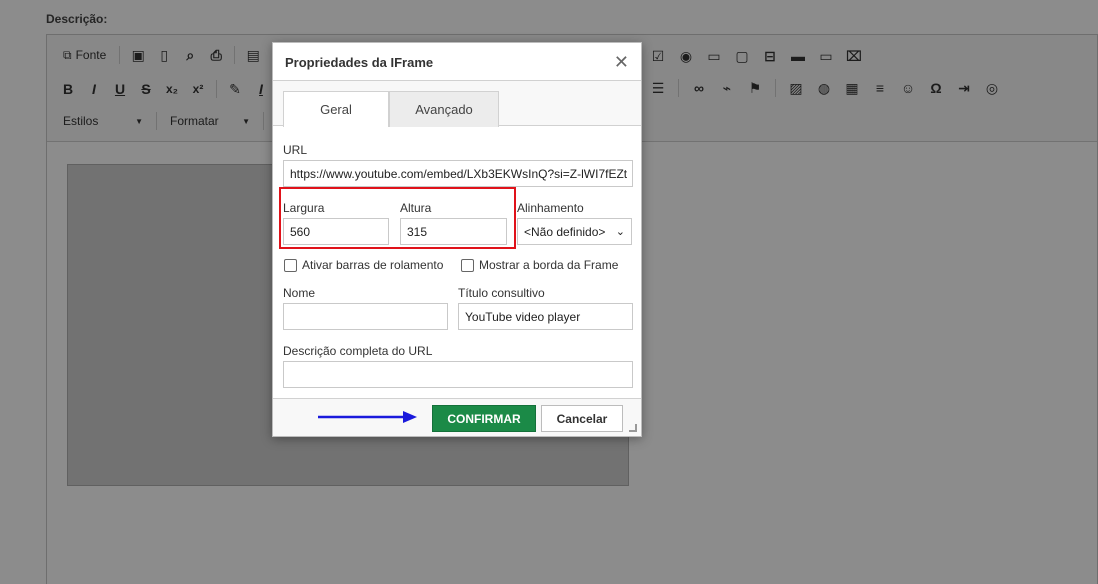  Describe the element at coordinates (550, 208) in the screenshot. I see `alinhamento-label: Alinhamento` at that location.